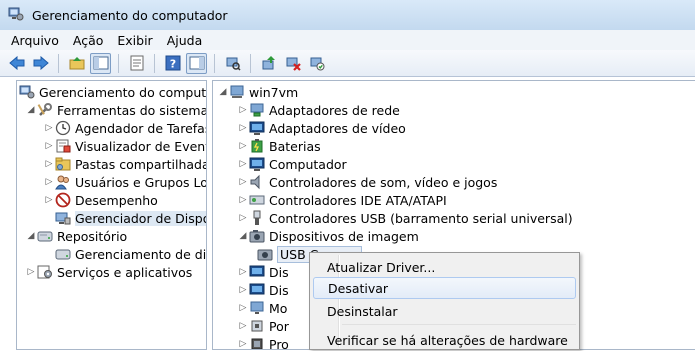  Describe the element at coordinates (35, 40) in the screenshot. I see `menu-arquivo: Arquivo` at that location.